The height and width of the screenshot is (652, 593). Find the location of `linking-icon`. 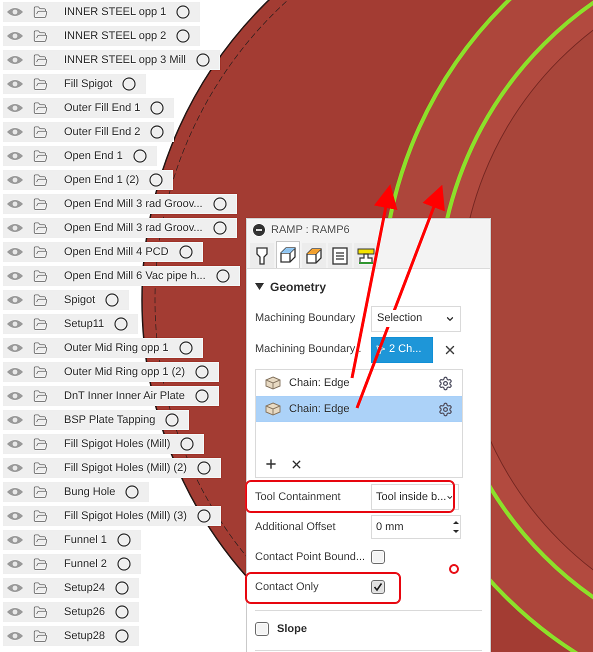

linking-icon is located at coordinates (366, 256).